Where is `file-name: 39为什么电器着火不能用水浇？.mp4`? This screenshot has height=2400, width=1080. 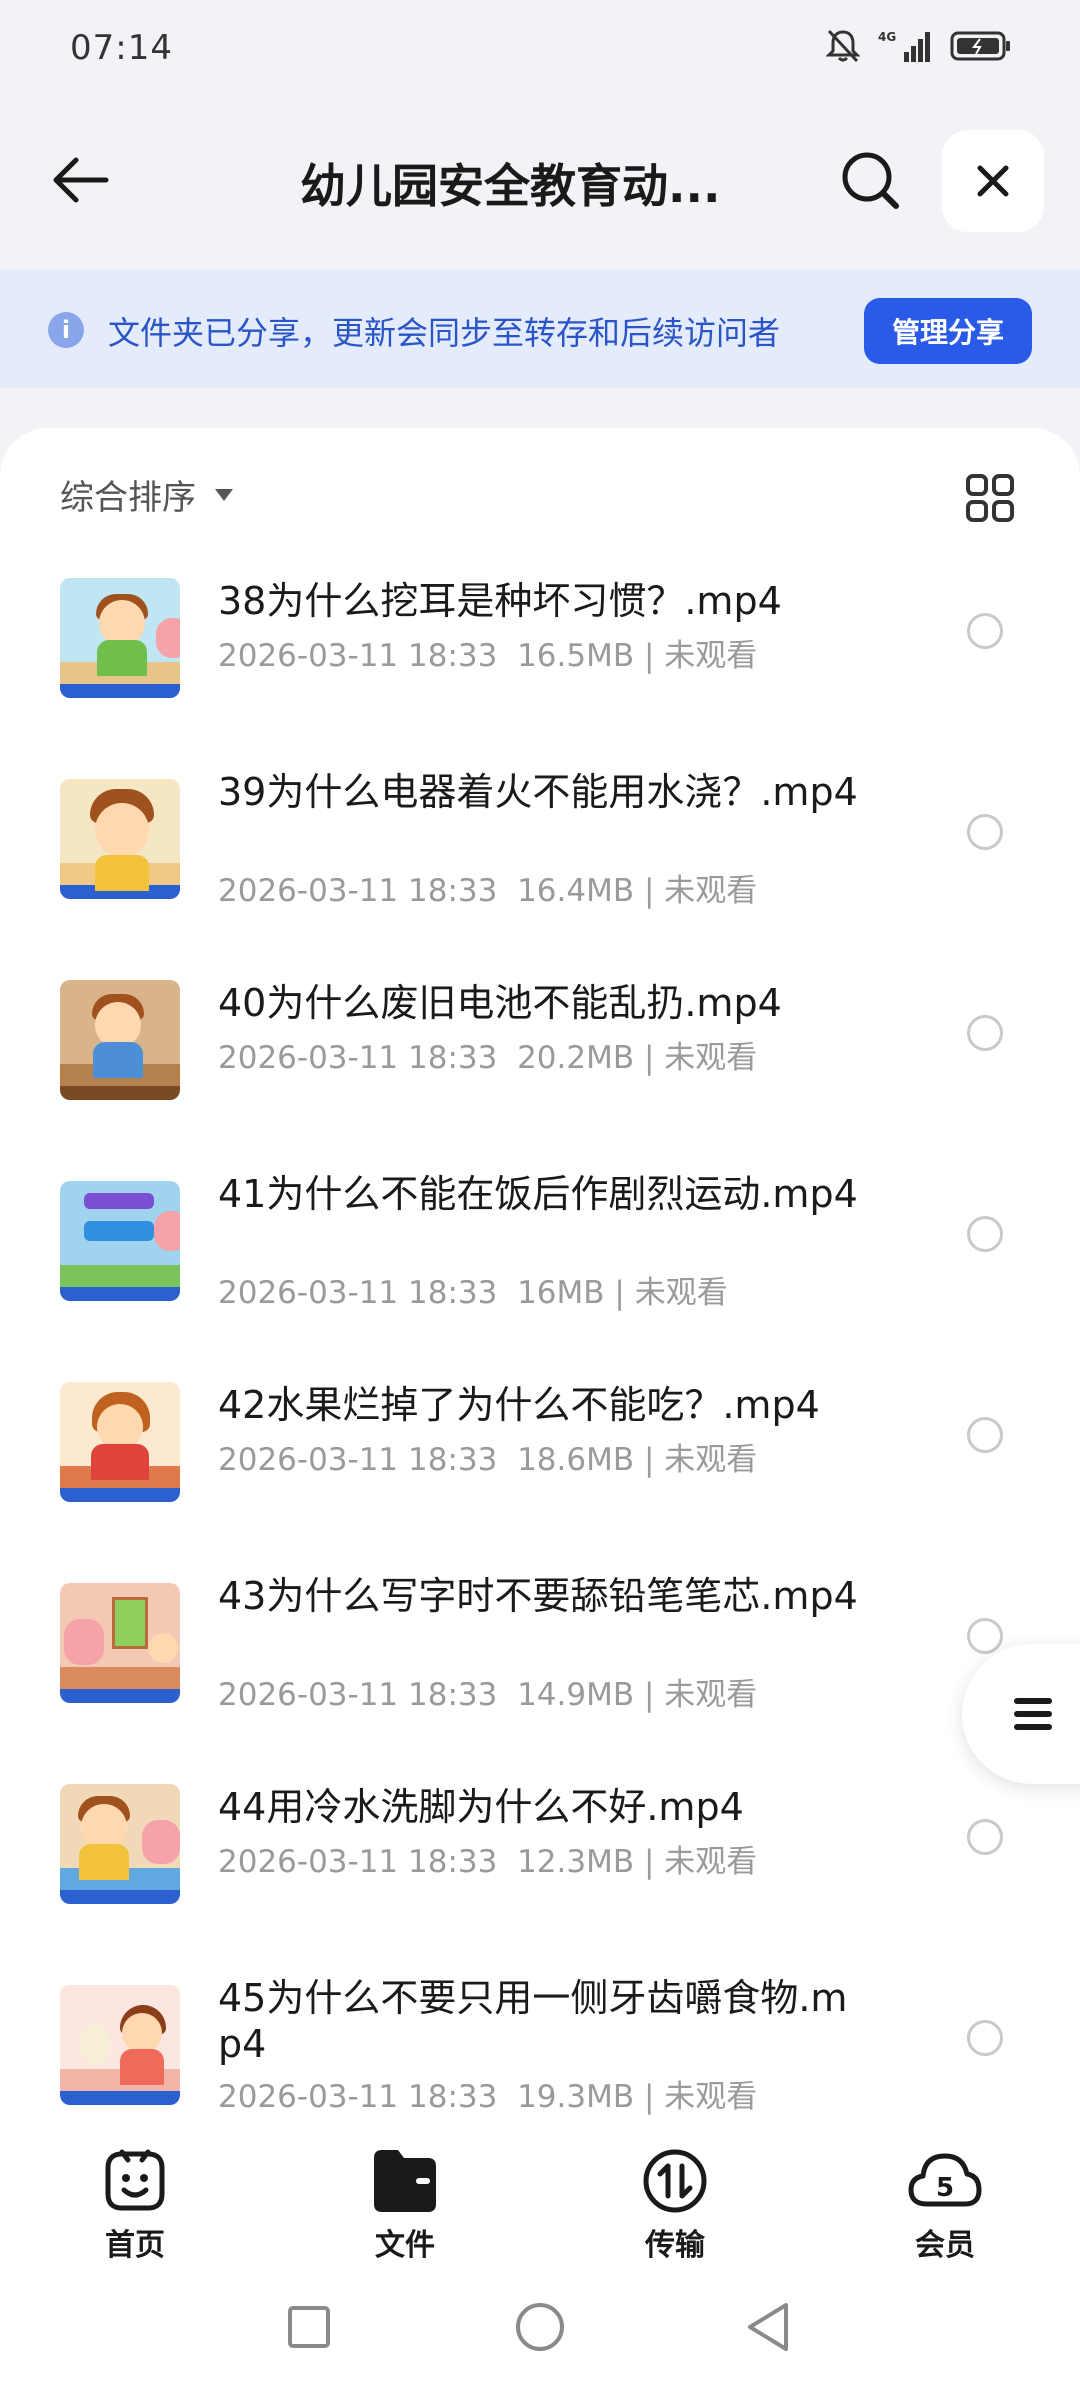 file-name: 39为什么电器着火不能用水浇？.mp4 is located at coordinates (538, 792).